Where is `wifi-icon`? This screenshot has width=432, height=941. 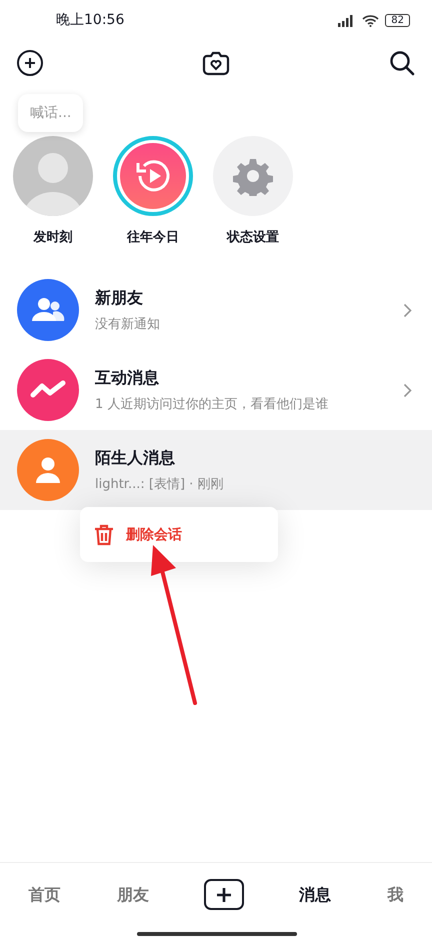
wifi-icon is located at coordinates (371, 20).